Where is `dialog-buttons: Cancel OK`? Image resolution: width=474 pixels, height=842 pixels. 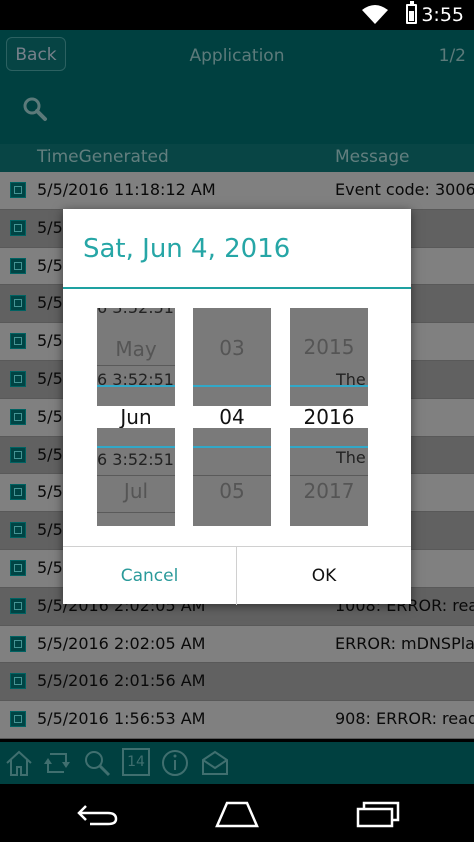
dialog-buttons: Cancel OK is located at coordinates (237, 575).